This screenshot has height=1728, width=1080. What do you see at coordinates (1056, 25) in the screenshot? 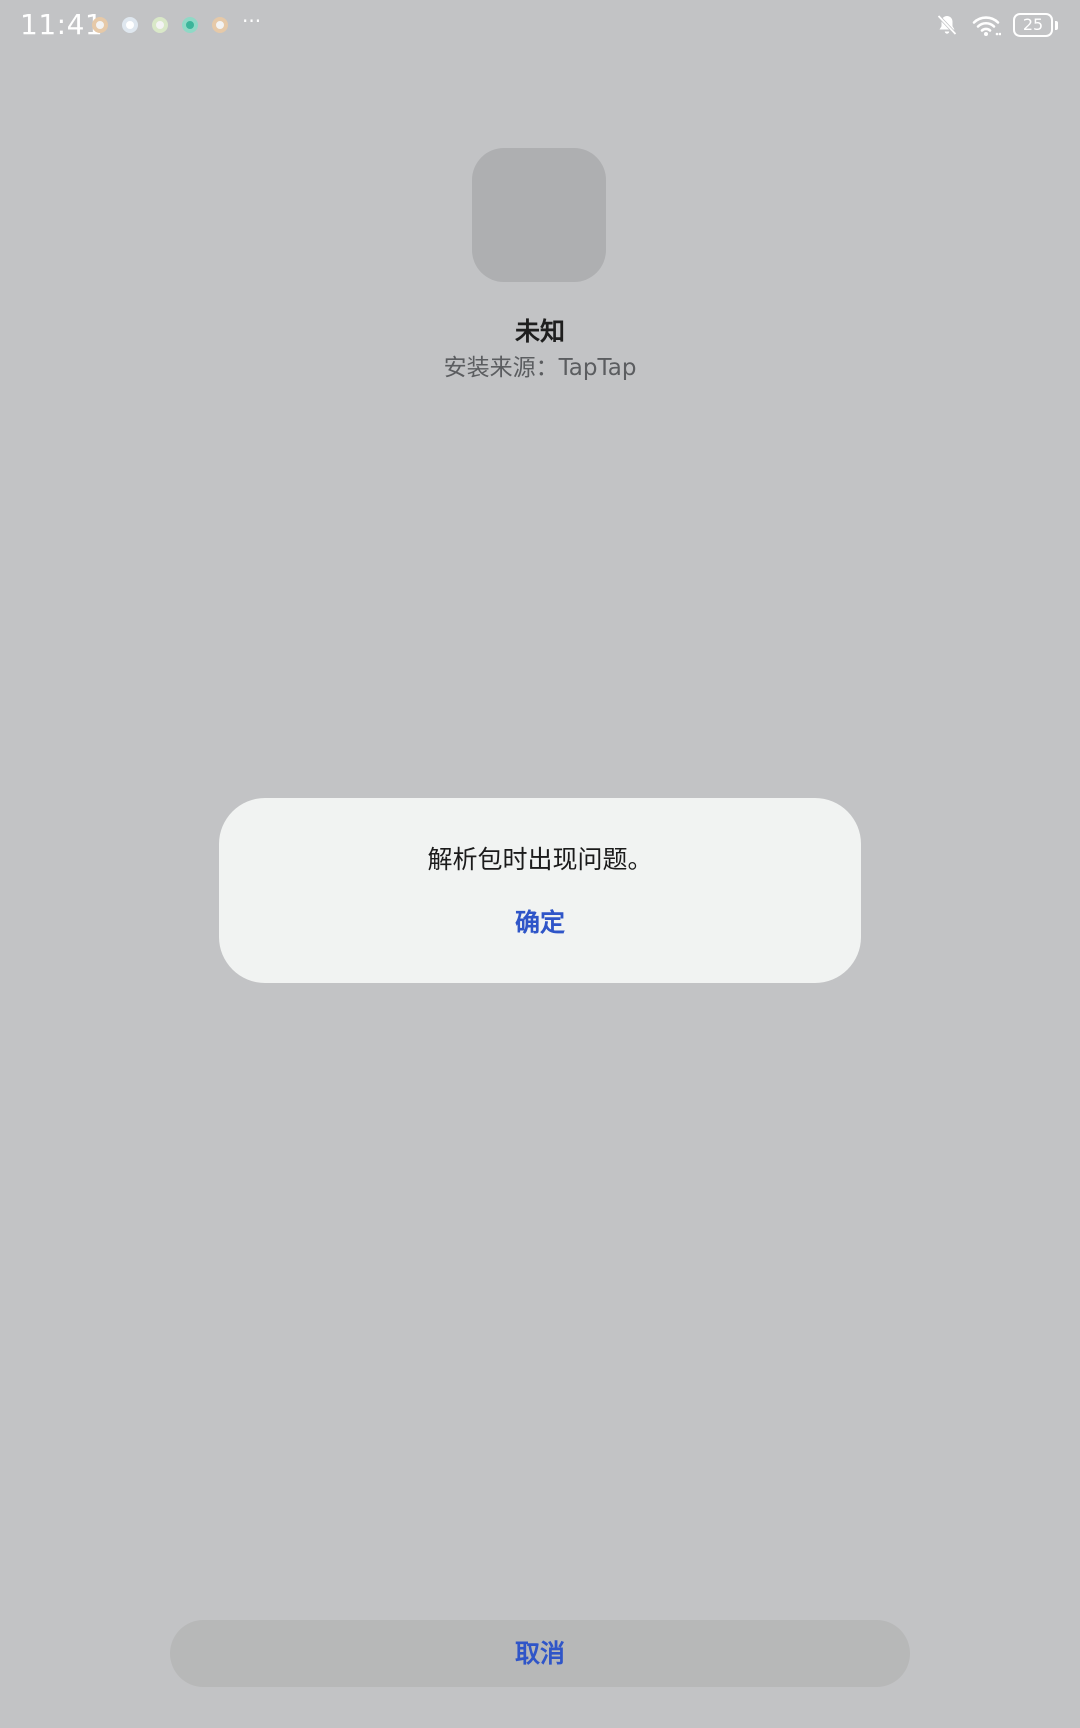
I see `battery-cap` at bounding box center [1056, 25].